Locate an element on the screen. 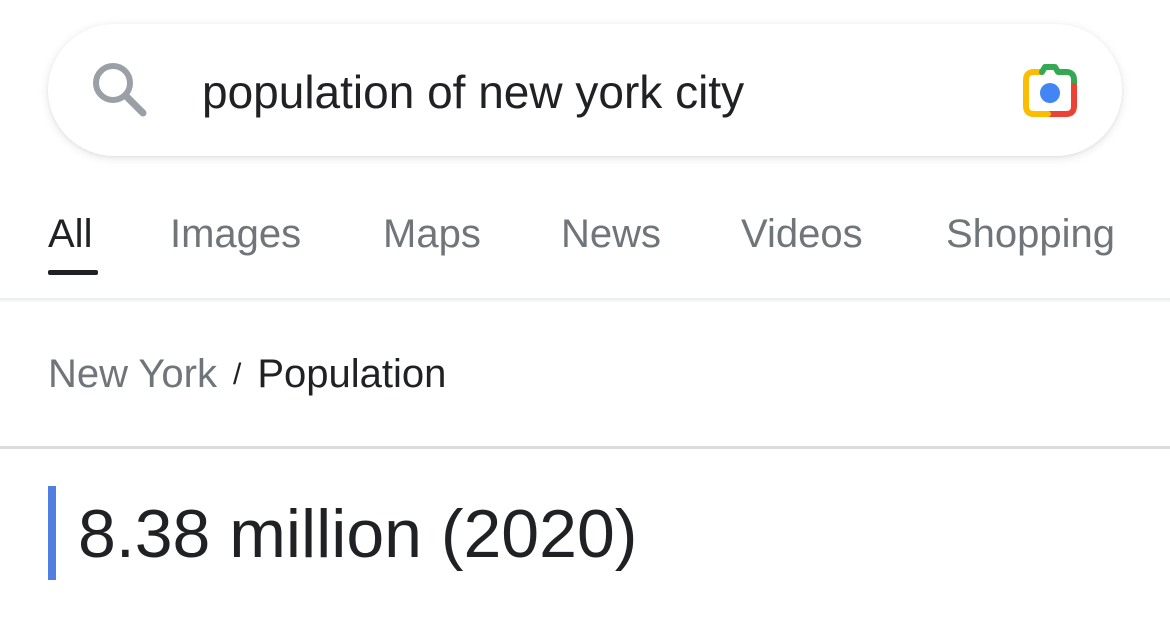  answer-accent-bar is located at coordinates (52, 533).